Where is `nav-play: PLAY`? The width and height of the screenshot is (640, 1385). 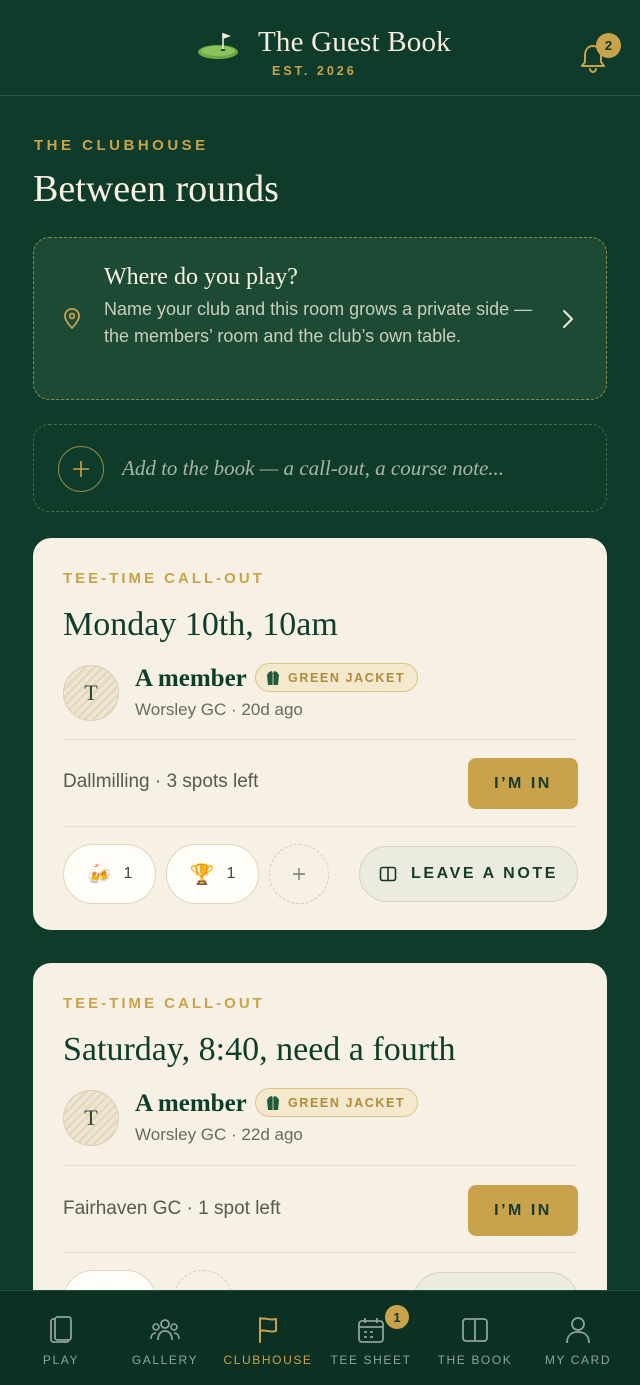 nav-play: PLAY is located at coordinates (61, 1338).